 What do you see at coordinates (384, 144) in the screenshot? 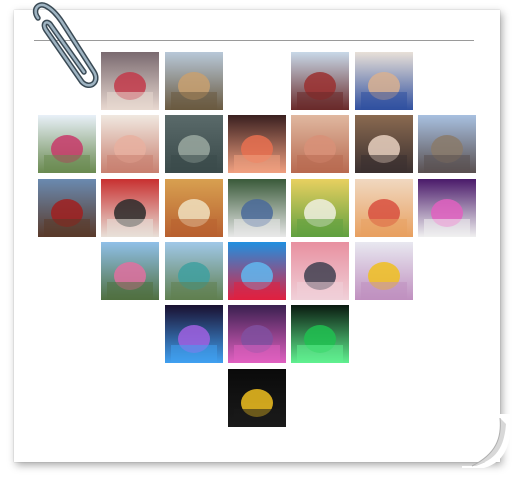
I see `woman-smiling-photo` at bounding box center [384, 144].